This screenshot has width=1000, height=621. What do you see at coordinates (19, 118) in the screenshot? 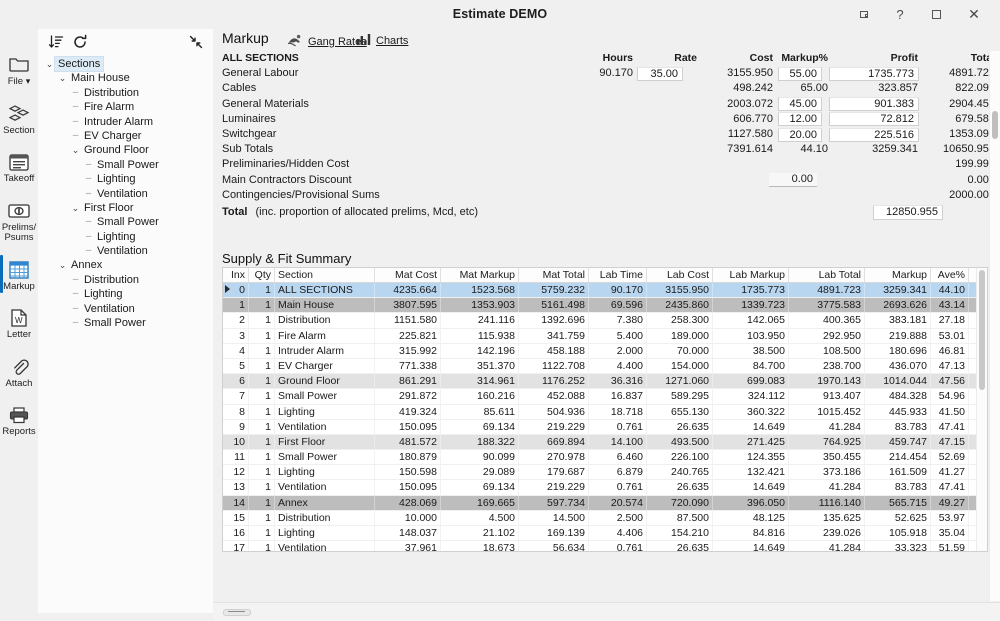
I see `rail-item-section: Section` at bounding box center [19, 118].